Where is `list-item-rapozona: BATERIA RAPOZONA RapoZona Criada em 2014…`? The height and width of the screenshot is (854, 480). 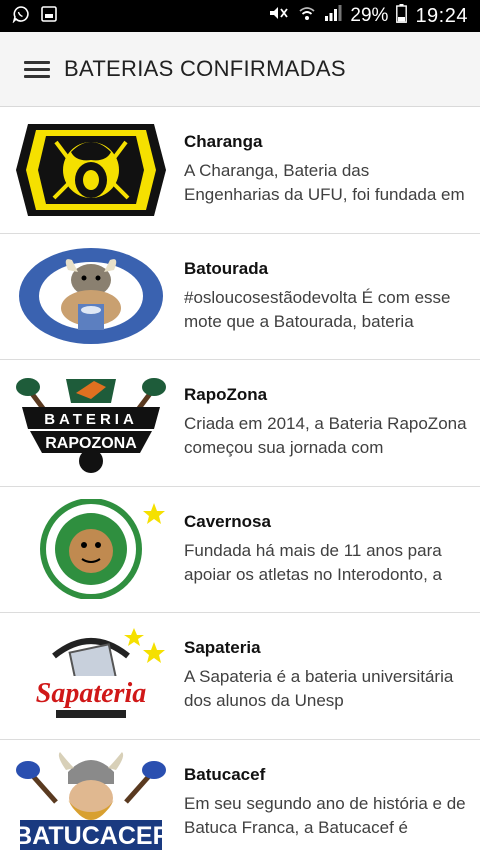
list-item-rapozona: BATERIA RAPOZONA RapoZona Criada em 2014… is located at coordinates (240, 423).